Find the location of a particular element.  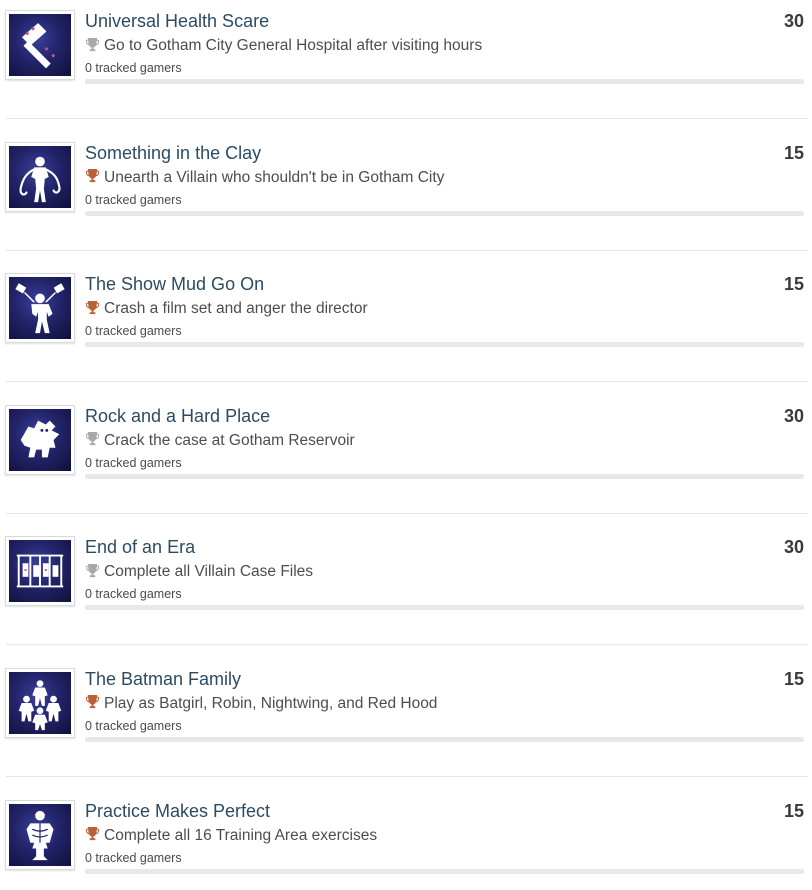

achievement-description: Crash a film set and anger the director is located at coordinates (226, 309).